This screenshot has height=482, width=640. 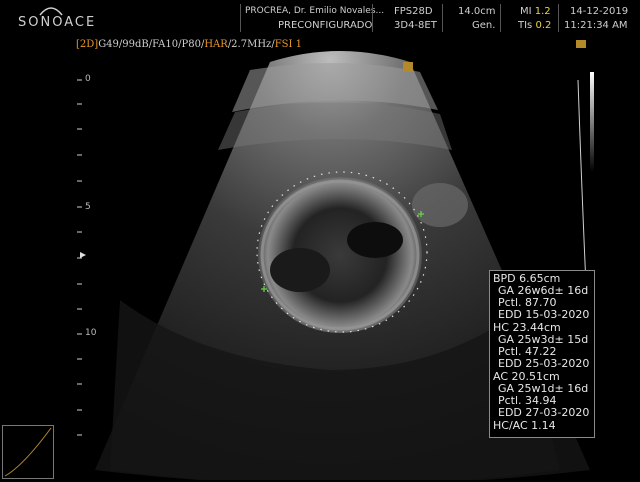 What do you see at coordinates (325, 25) in the screenshot?
I see `preset-name: PRECONFIGURADO` at bounding box center [325, 25].